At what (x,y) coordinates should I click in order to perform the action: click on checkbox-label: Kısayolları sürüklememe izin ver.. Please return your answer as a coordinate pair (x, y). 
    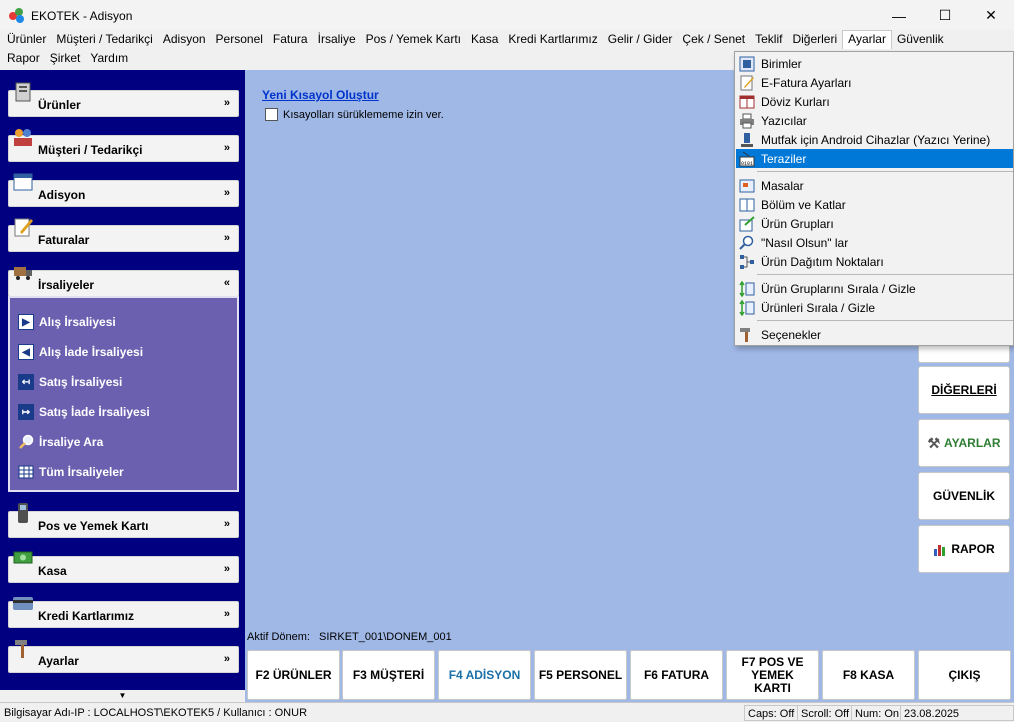
    Looking at the image, I should click on (363, 114).